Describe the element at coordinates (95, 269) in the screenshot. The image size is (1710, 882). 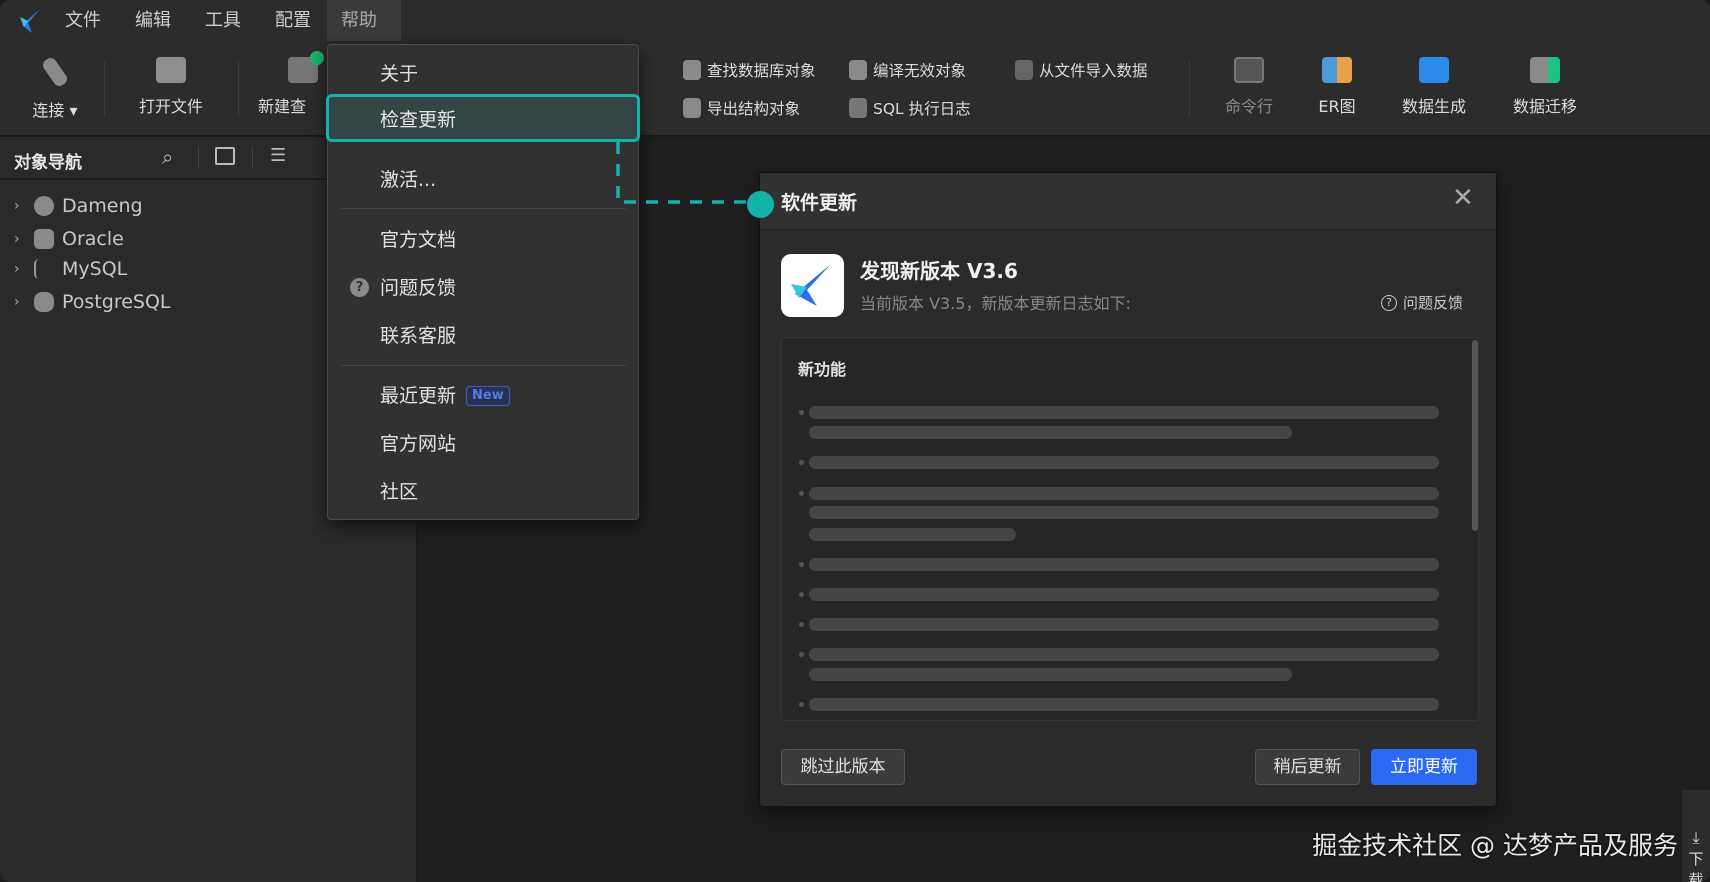
I see `tree-label: MySQL` at that location.